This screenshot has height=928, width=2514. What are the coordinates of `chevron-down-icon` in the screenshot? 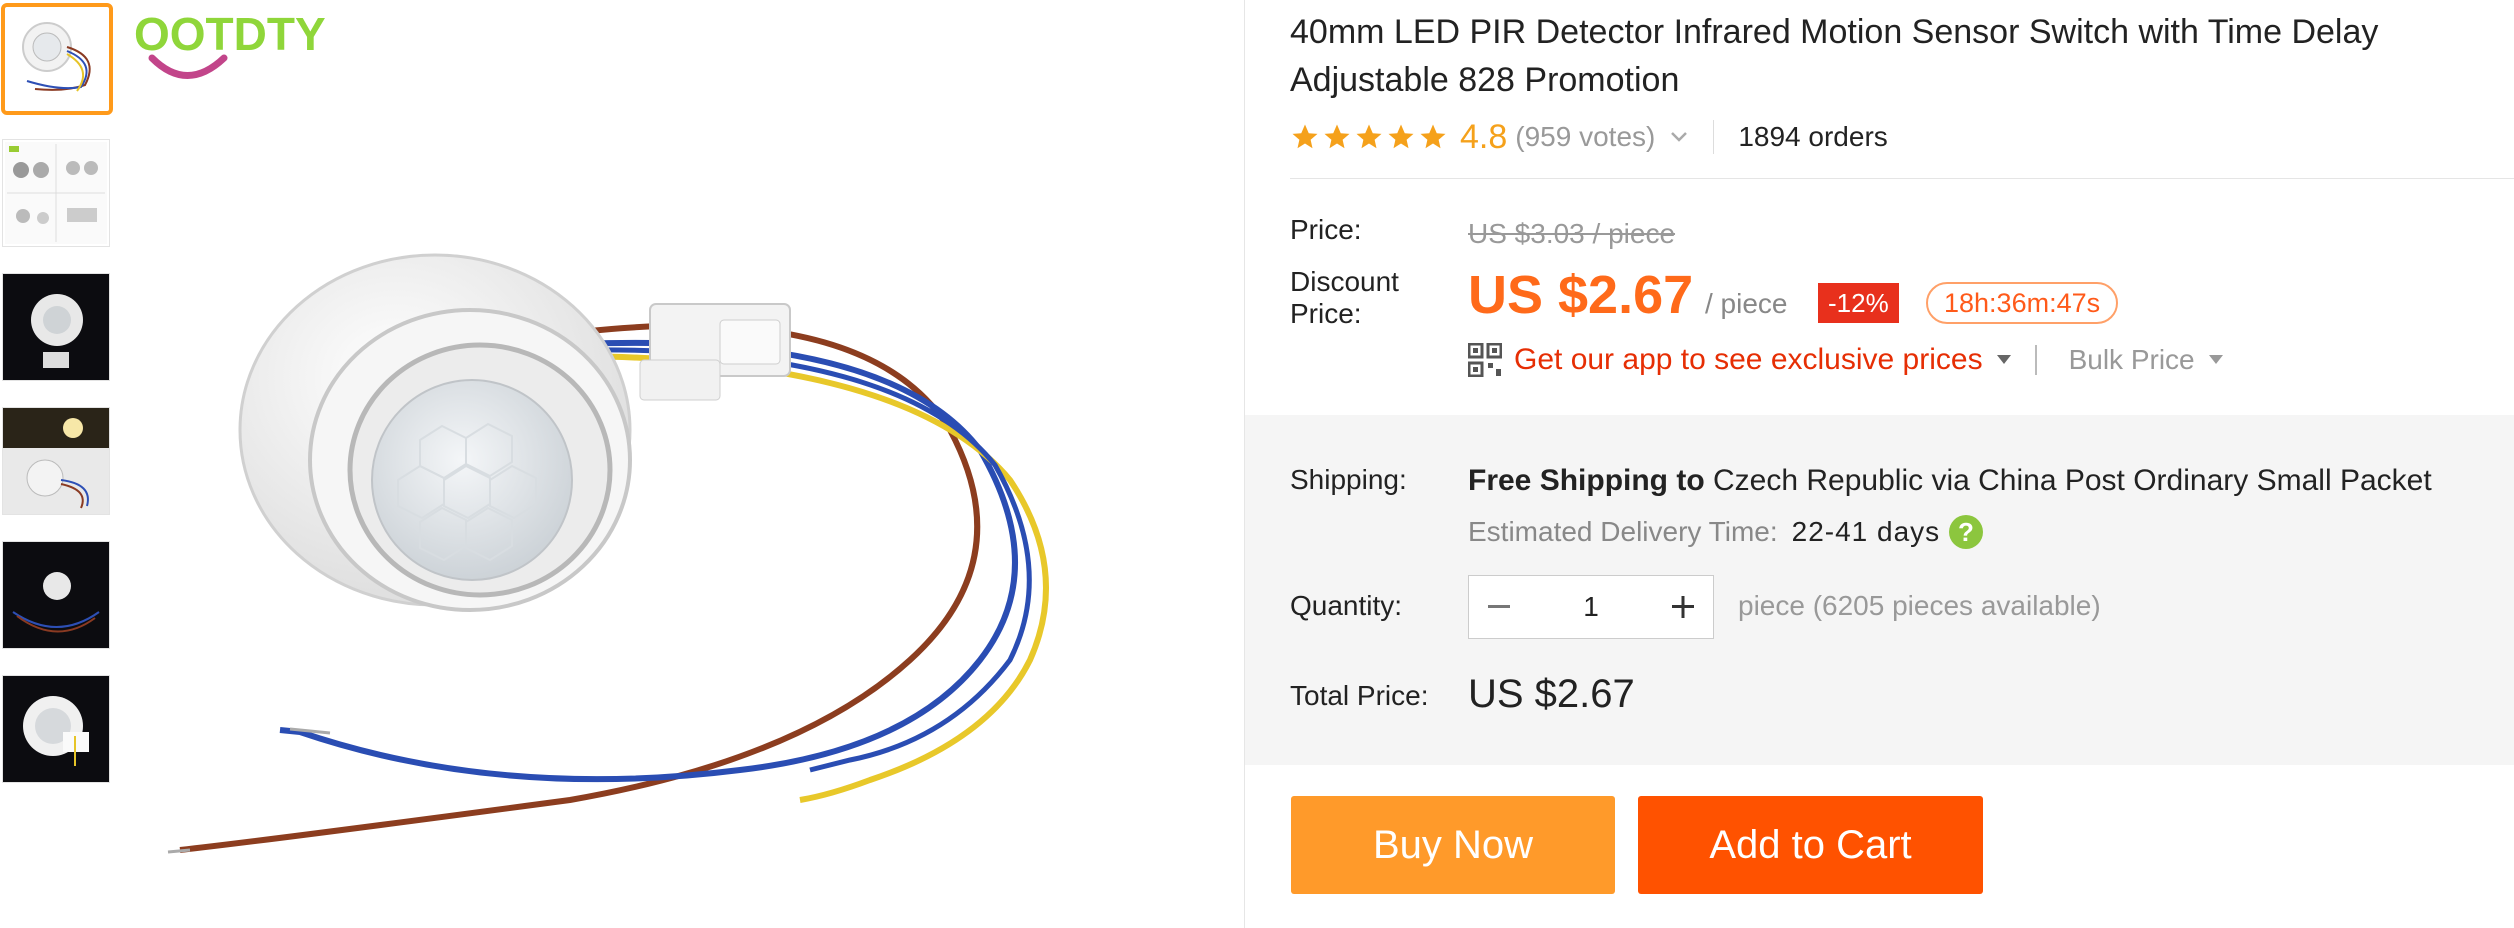 It's located at (1679, 137).